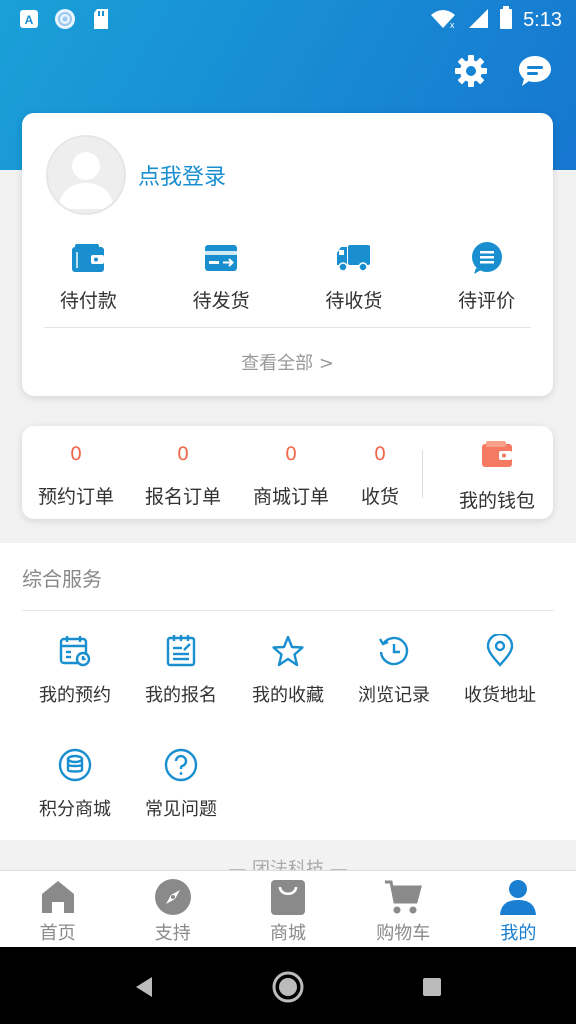  What do you see at coordinates (86, 175) in the screenshot?
I see `avatar` at bounding box center [86, 175].